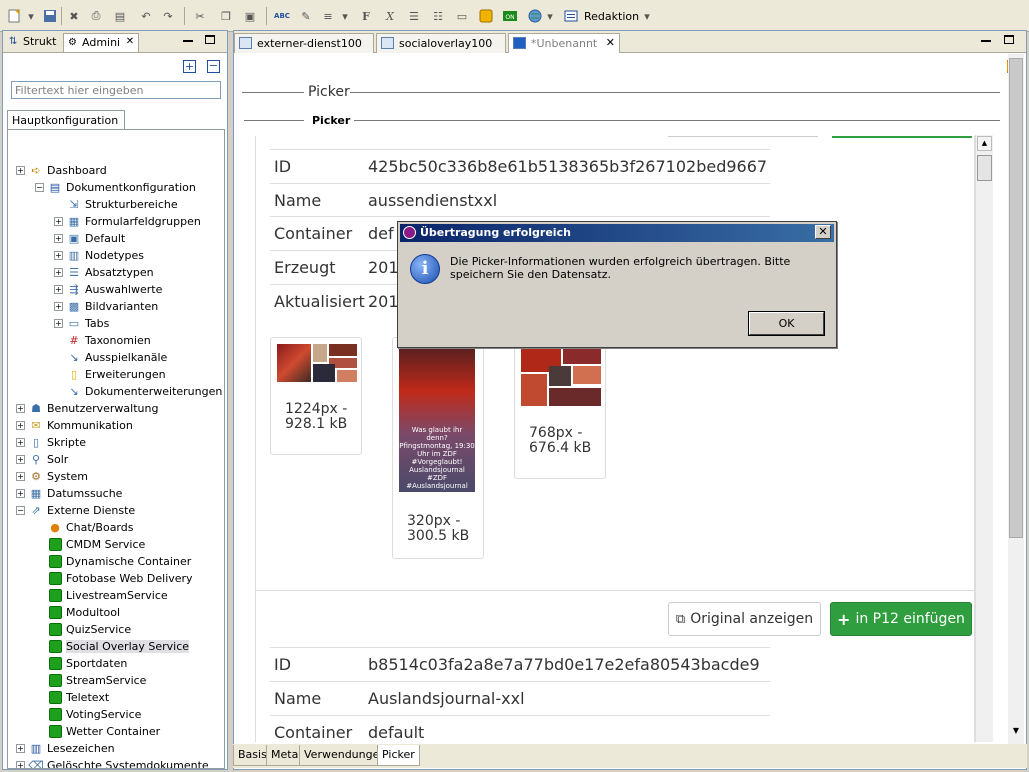 The width and height of the screenshot is (1029, 772). I want to click on tab-externer-dienst100: externer-dienst100, so click(304, 43).